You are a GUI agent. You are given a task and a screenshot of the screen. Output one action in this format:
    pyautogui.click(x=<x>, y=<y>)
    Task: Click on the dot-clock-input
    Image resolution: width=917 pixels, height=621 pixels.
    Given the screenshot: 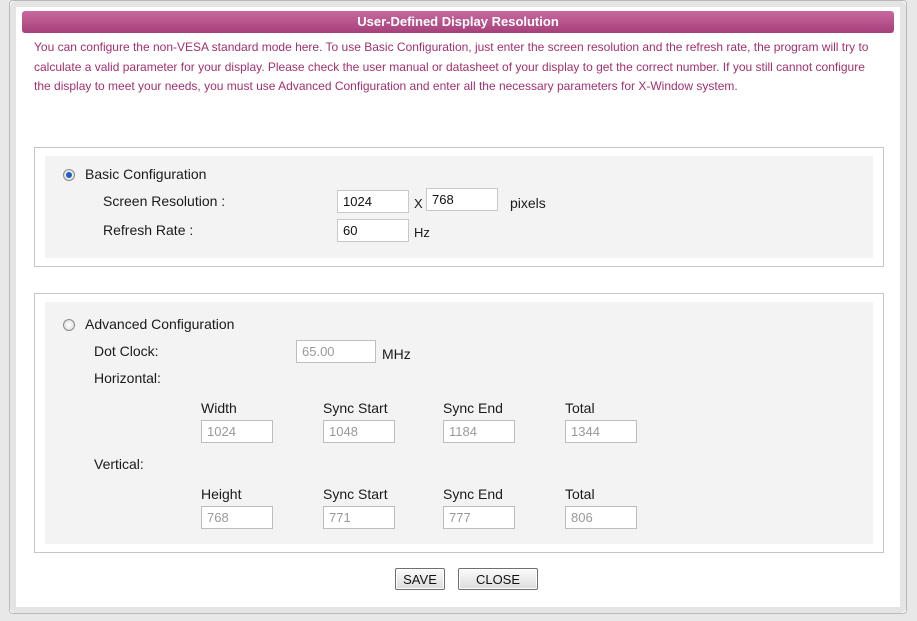 What is the action you would take?
    pyautogui.click(x=336, y=351)
    